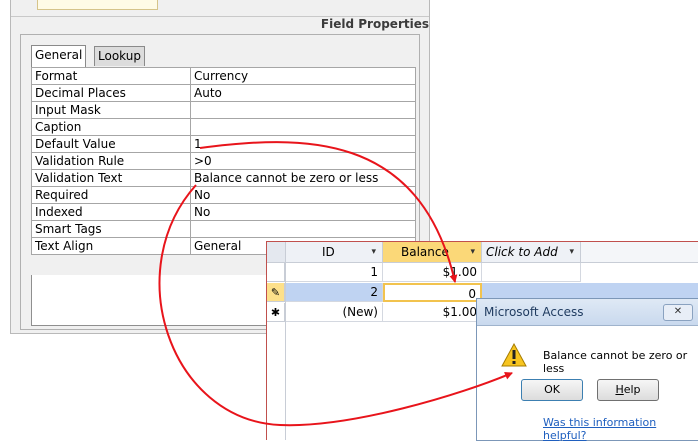 The width and height of the screenshot is (698, 442). I want to click on title-divider, so click(587, 325).